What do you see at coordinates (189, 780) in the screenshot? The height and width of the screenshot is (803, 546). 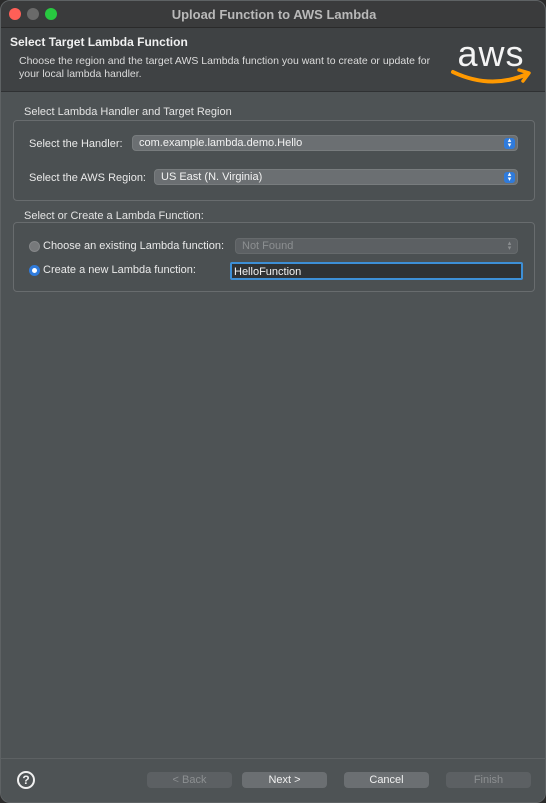 I see `back-button: < Back` at bounding box center [189, 780].